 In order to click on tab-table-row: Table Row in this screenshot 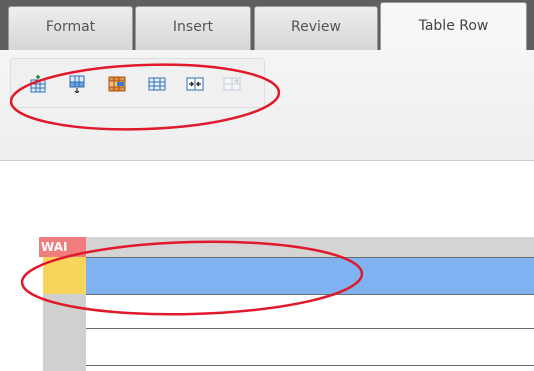, I will do `click(453, 27)`.